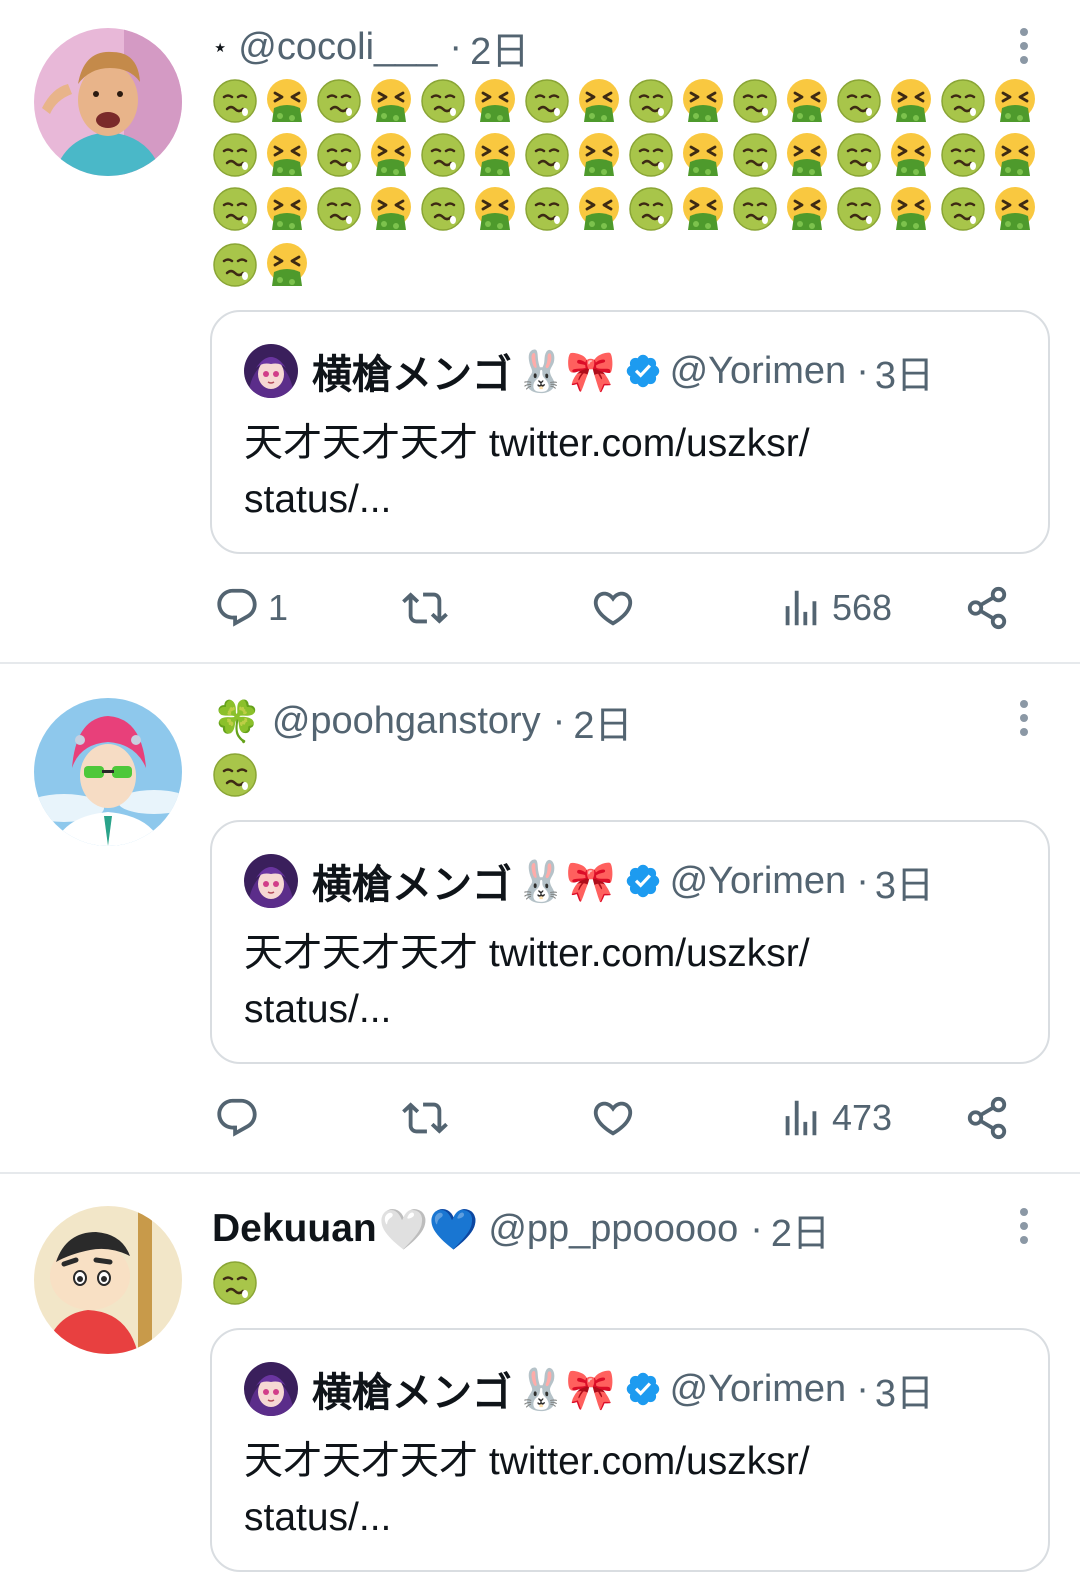 The image size is (1080, 1572). Describe the element at coordinates (613, 1229) in the screenshot. I see `user-handle: @pp_ppooooo` at that location.